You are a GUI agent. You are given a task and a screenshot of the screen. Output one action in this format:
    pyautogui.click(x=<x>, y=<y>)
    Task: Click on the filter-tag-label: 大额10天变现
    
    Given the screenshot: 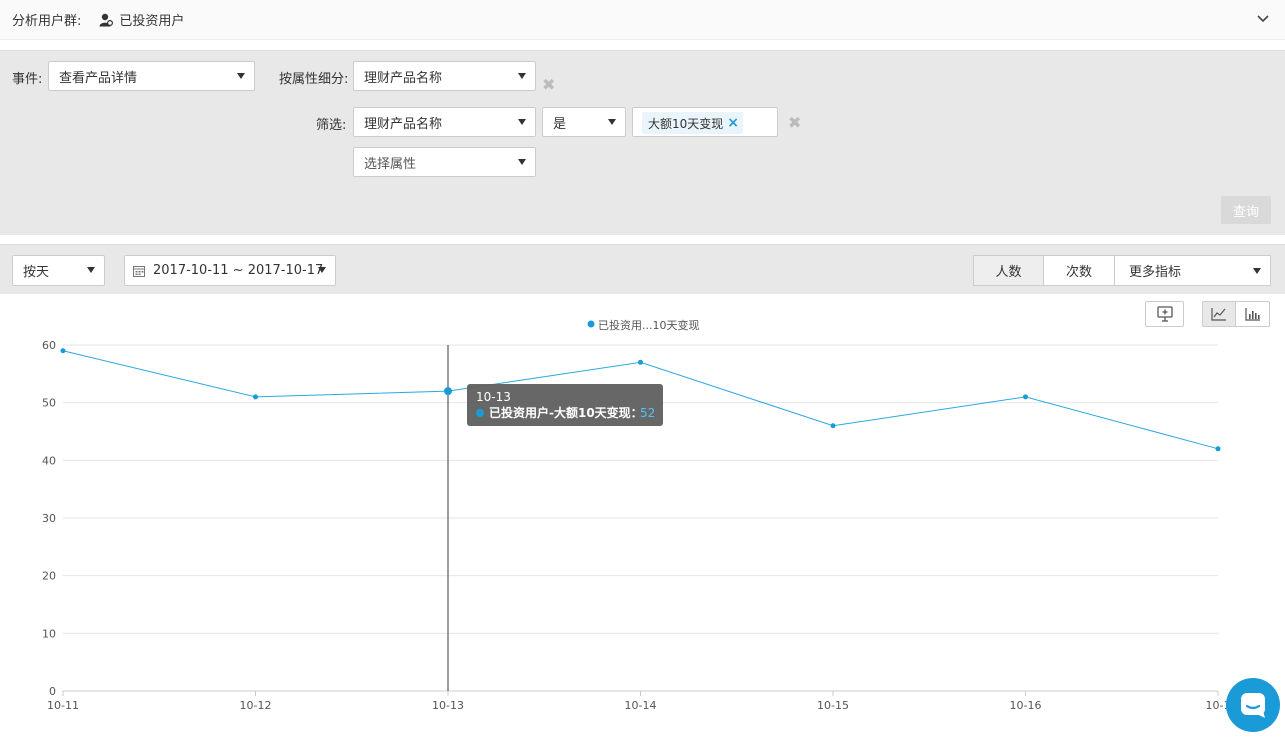 What is the action you would take?
    pyautogui.click(x=686, y=123)
    